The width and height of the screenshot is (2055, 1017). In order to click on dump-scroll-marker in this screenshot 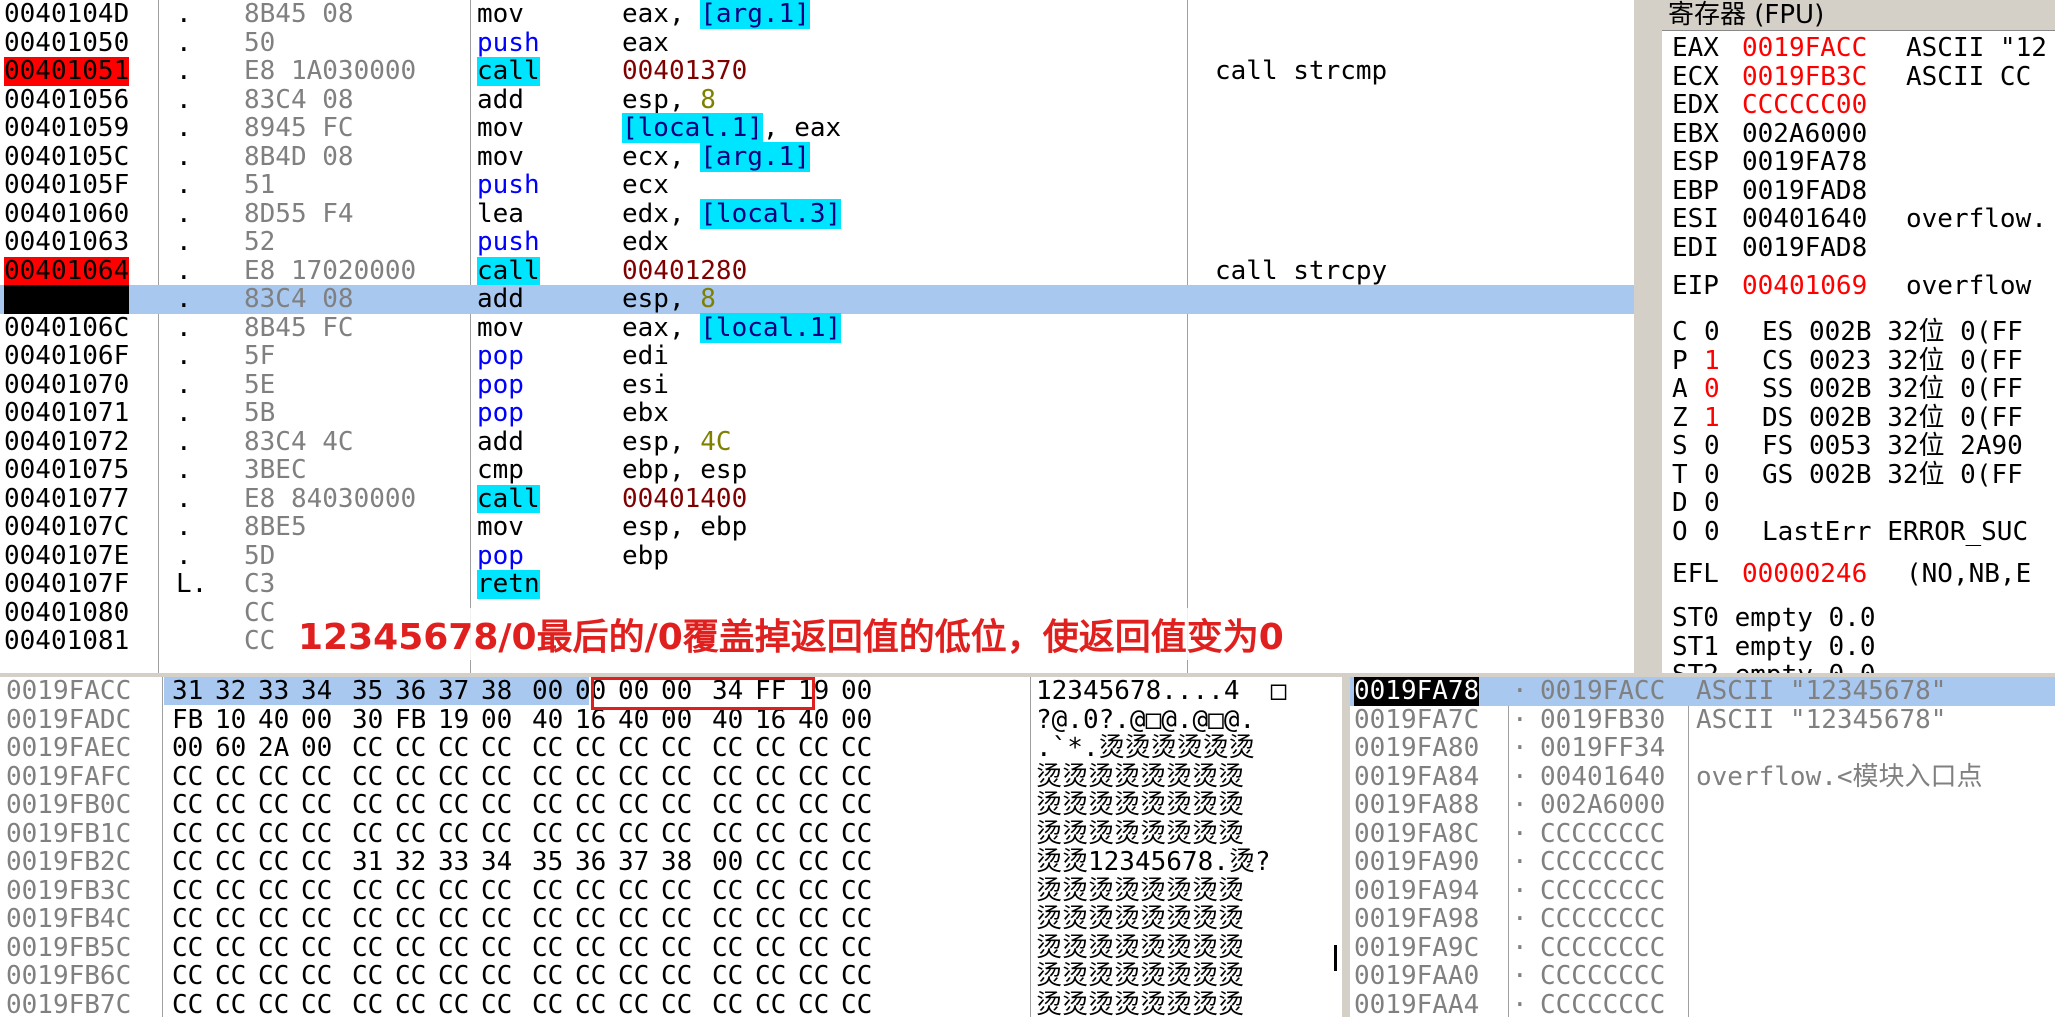, I will do `click(1335, 958)`.